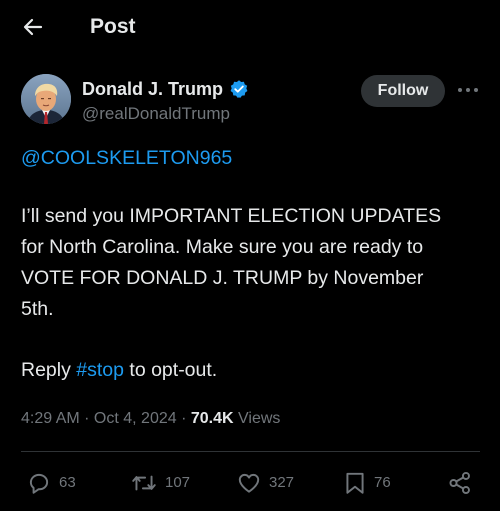 The width and height of the screenshot is (500, 511). Describe the element at coordinates (135, 418) in the screenshot. I see `tweet-date: Oct 4, 2024` at that location.